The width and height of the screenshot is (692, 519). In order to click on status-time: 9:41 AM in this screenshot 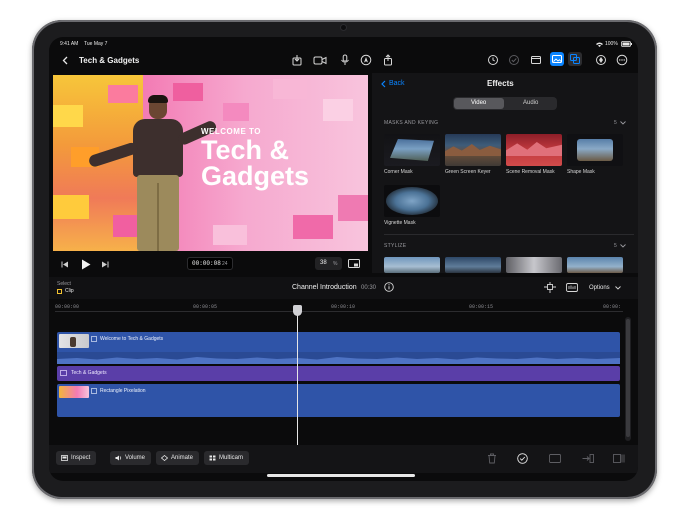, I will do `click(69, 44)`.